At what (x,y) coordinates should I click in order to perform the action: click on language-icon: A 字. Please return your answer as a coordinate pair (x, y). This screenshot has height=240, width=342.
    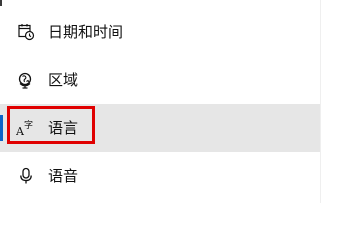
    Looking at the image, I should click on (26, 128).